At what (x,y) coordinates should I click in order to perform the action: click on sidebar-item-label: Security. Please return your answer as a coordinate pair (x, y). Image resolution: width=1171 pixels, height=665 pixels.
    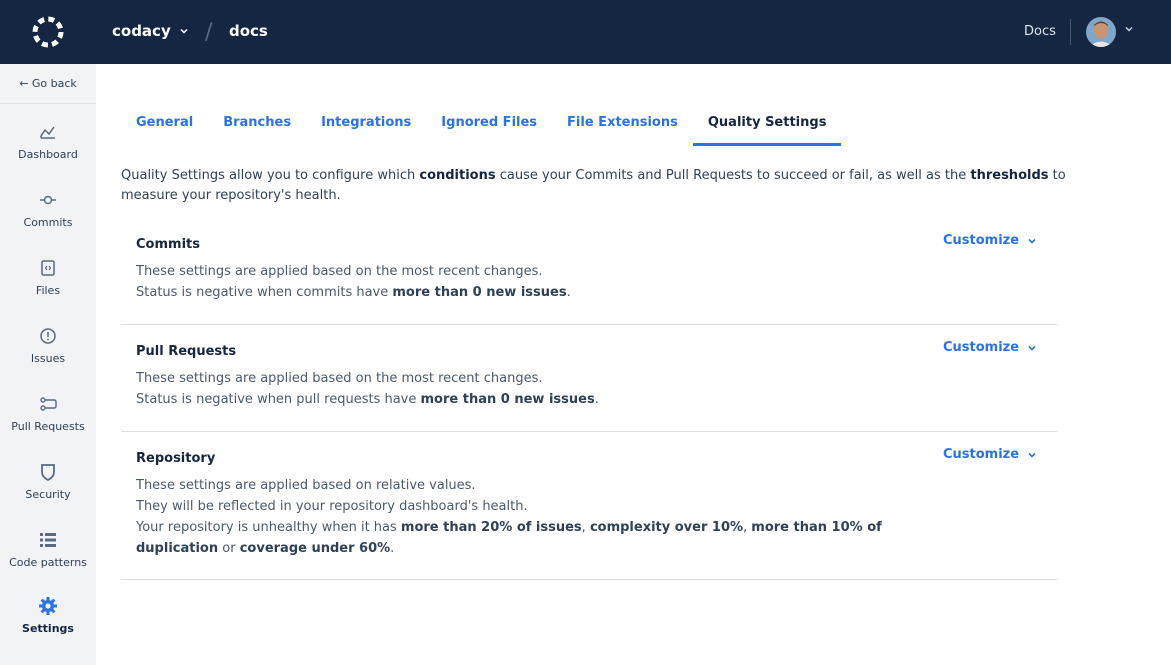
    Looking at the image, I should click on (48, 494).